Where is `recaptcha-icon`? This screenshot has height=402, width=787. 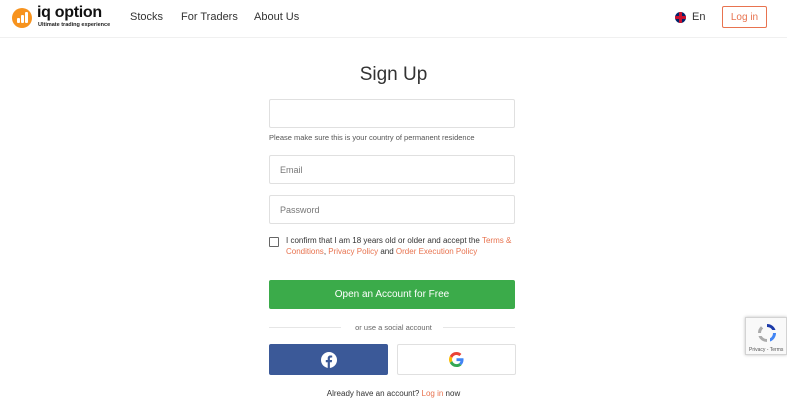
recaptcha-icon is located at coordinates (767, 333).